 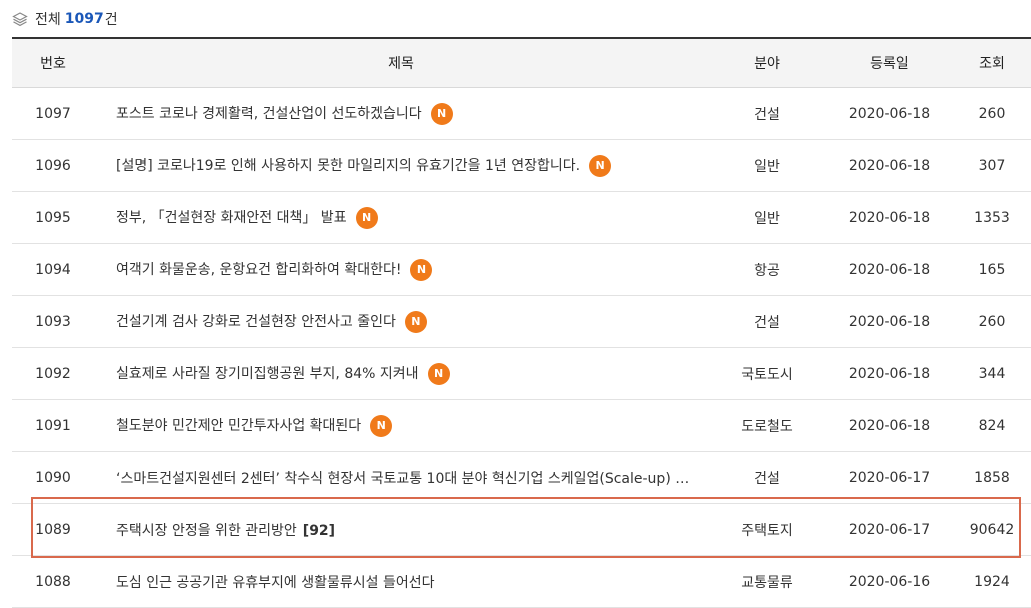 I want to click on row-number: 1089, so click(x=53, y=529).